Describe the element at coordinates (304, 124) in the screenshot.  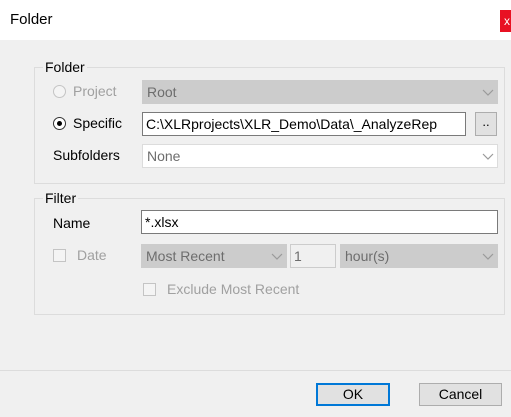
I see `specific-path-input: C:\XLRprojects\XLR_Demo\Data\_AnalyzeRep` at that location.